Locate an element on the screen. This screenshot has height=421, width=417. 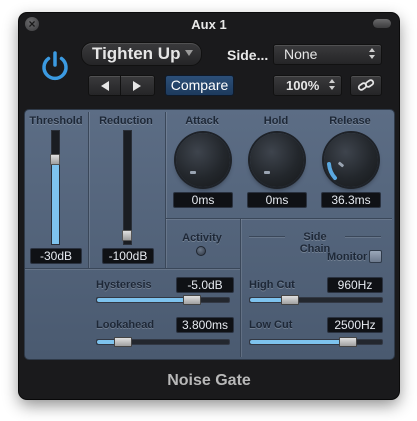
hysteresis-slider-fill is located at coordinates (145, 300).